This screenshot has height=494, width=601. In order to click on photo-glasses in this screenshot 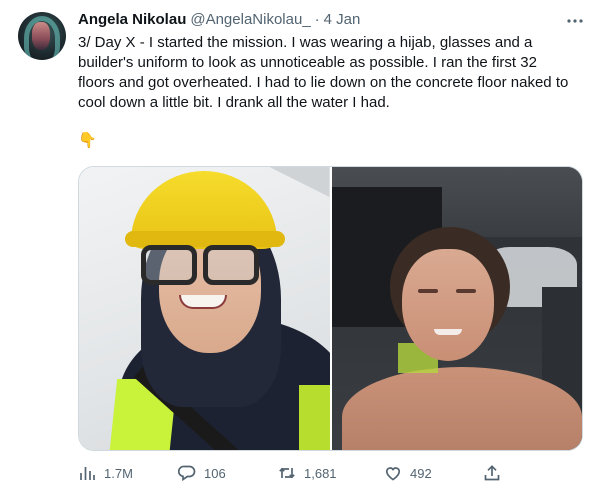, I will do `click(200, 265)`.